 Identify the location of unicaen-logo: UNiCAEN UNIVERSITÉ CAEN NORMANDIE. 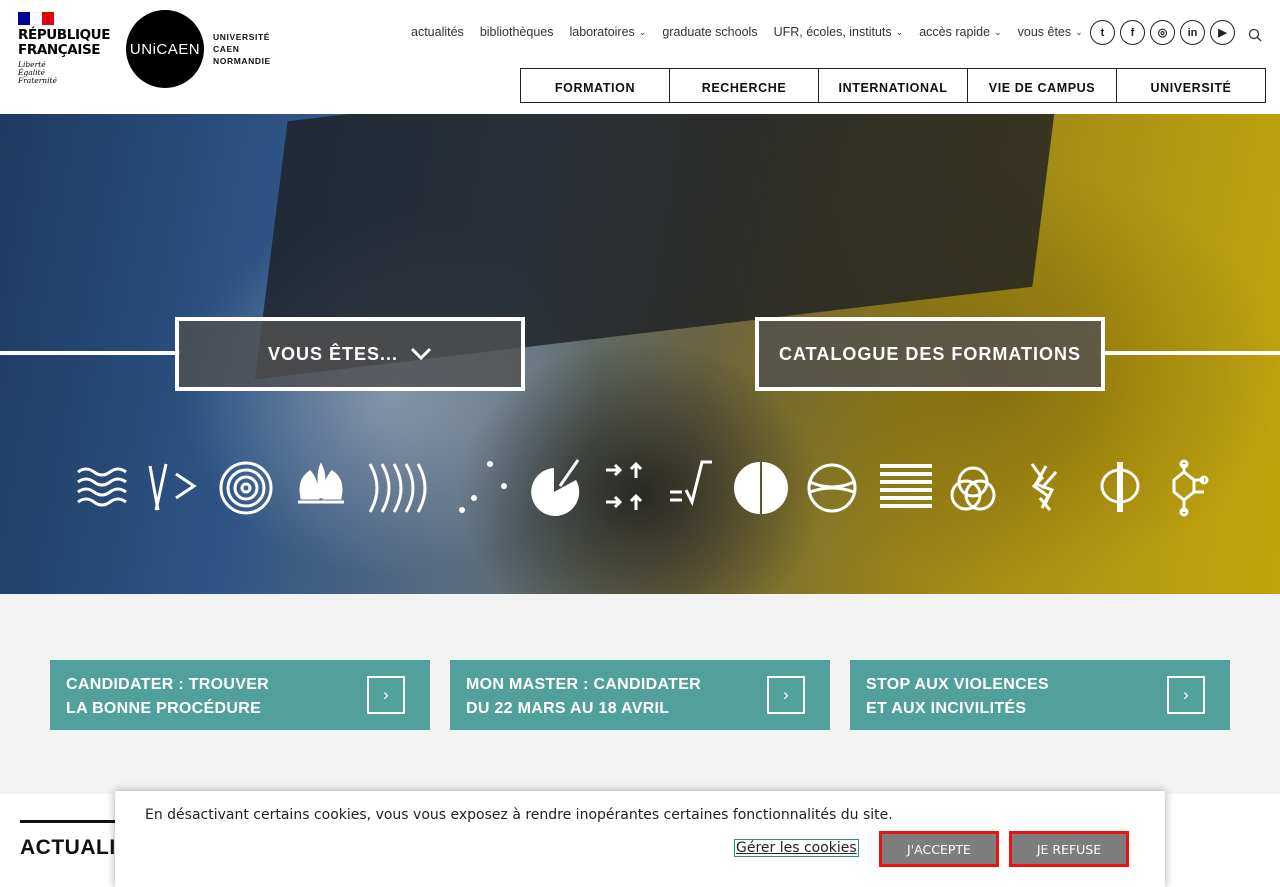
(201, 49).